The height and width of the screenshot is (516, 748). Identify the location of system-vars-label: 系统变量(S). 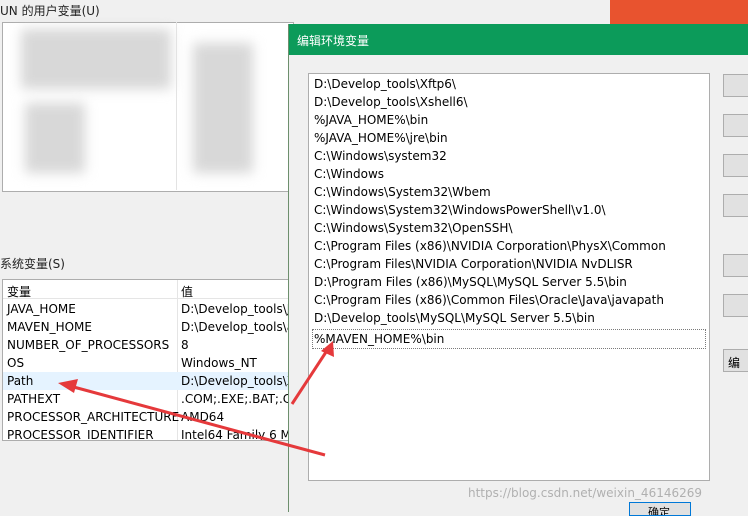
(32, 264).